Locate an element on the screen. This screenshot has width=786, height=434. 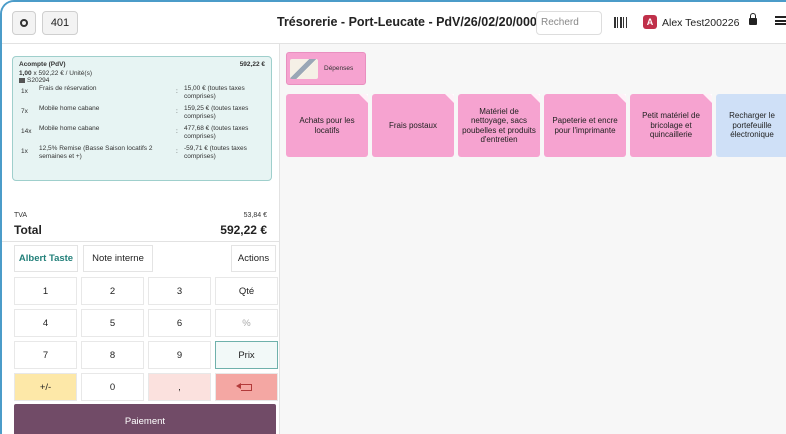
product-card: Frais postaux is located at coordinates (413, 125).